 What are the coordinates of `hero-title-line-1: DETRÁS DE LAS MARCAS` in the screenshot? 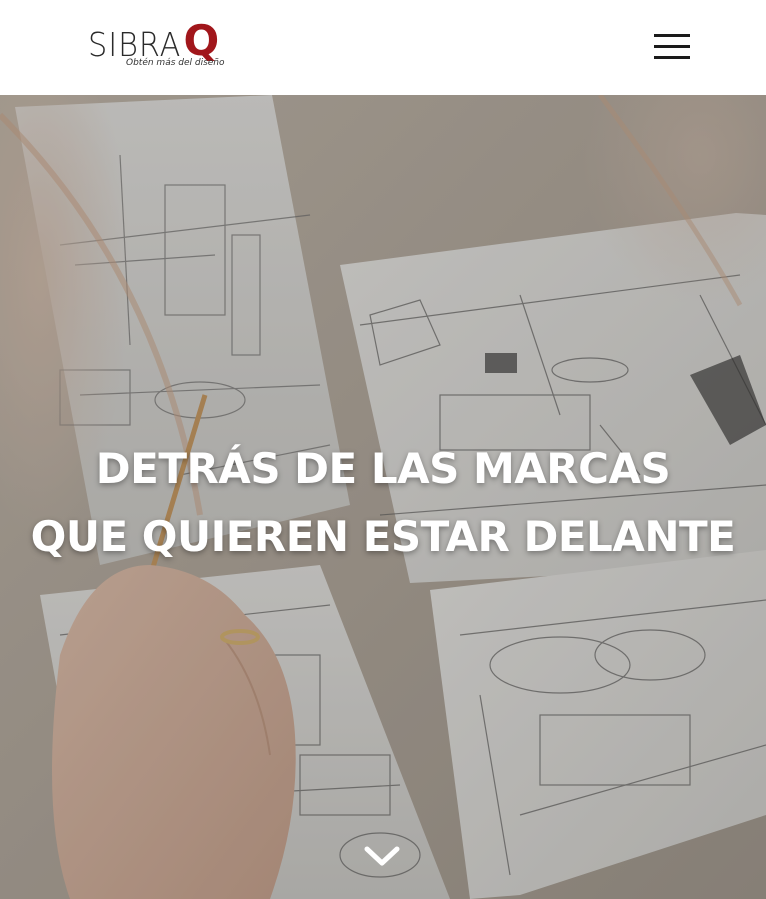 It's located at (383, 468).